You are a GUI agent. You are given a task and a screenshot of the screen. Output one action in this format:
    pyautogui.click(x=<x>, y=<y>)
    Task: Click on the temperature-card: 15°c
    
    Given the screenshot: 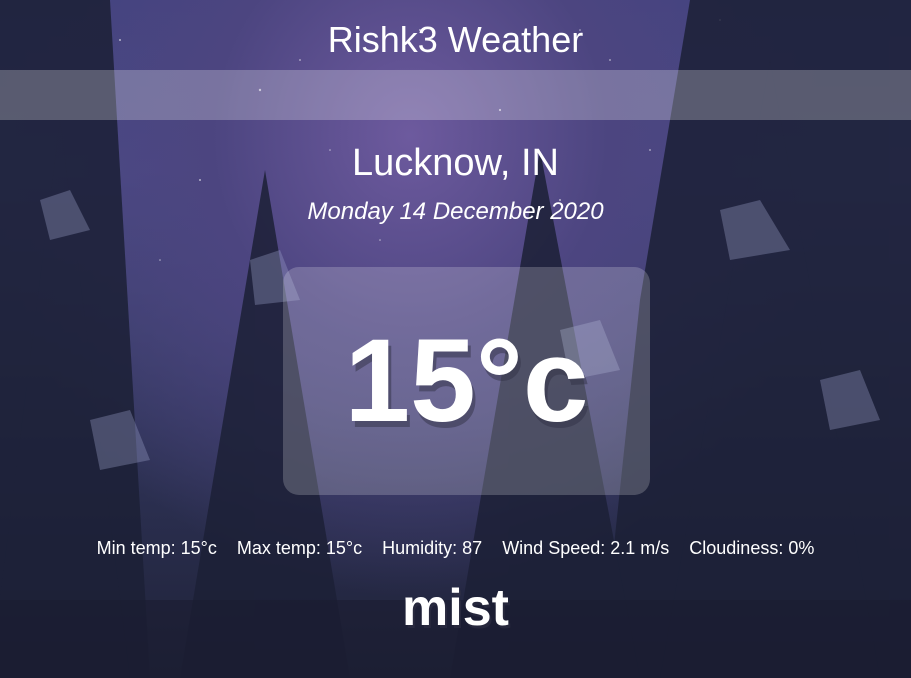 What is the action you would take?
    pyautogui.click(x=466, y=381)
    